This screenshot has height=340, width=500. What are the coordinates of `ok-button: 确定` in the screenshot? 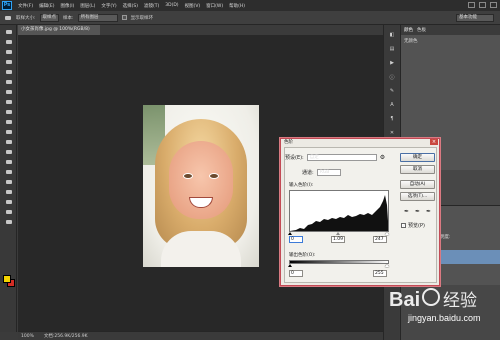 It's located at (417, 157).